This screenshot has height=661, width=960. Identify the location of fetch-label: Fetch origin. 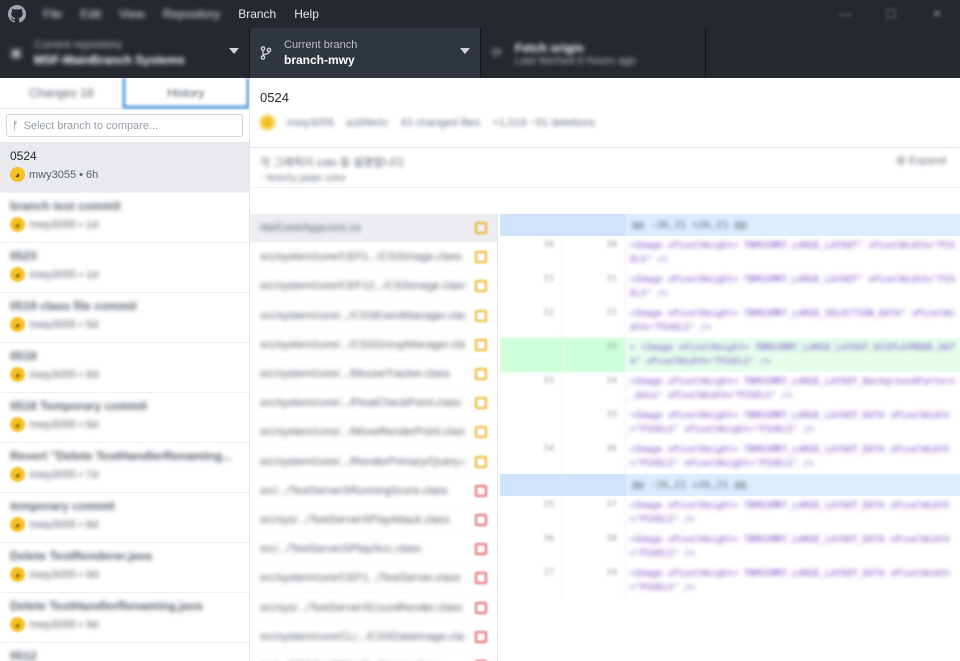
(549, 48).